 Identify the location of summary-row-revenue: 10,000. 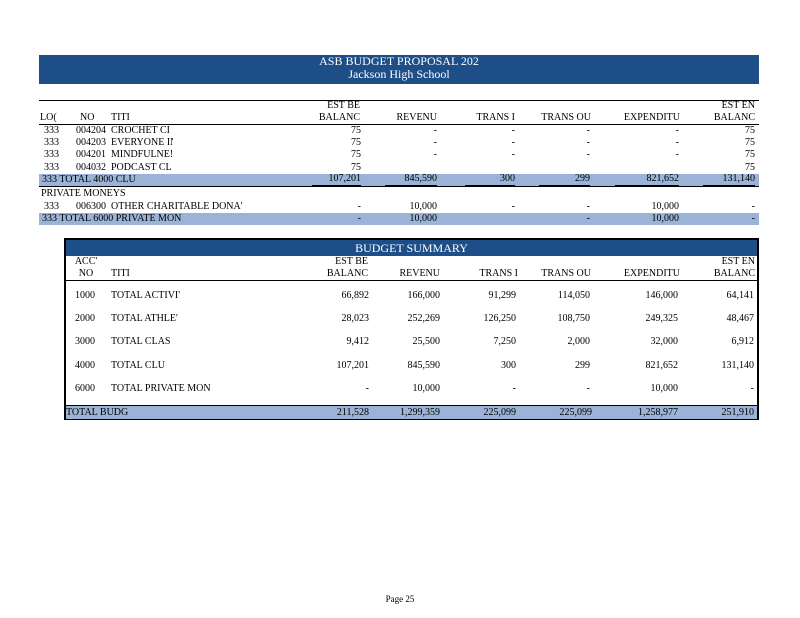
(426, 388).